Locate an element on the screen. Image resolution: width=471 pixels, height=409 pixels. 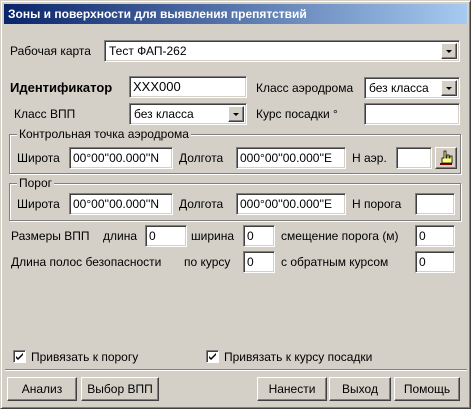
control-point-lon-label: Долгота is located at coordinates (201, 158).